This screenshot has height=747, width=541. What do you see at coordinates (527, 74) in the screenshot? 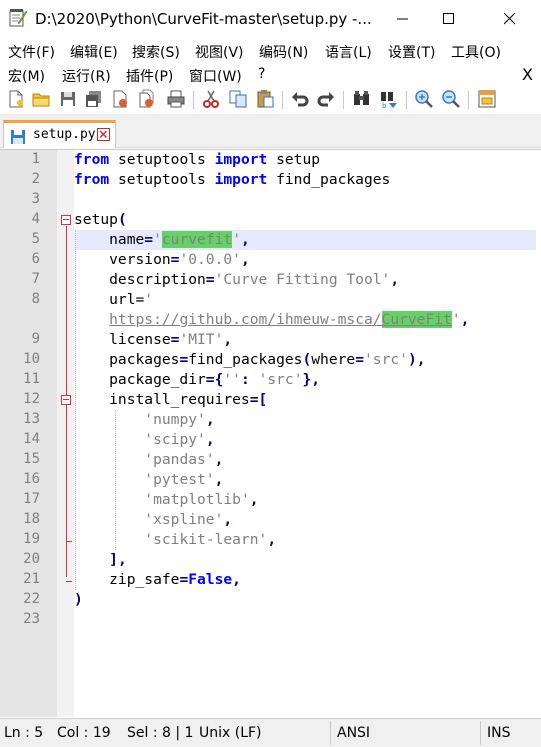
I see `close-document-button: X` at bounding box center [527, 74].